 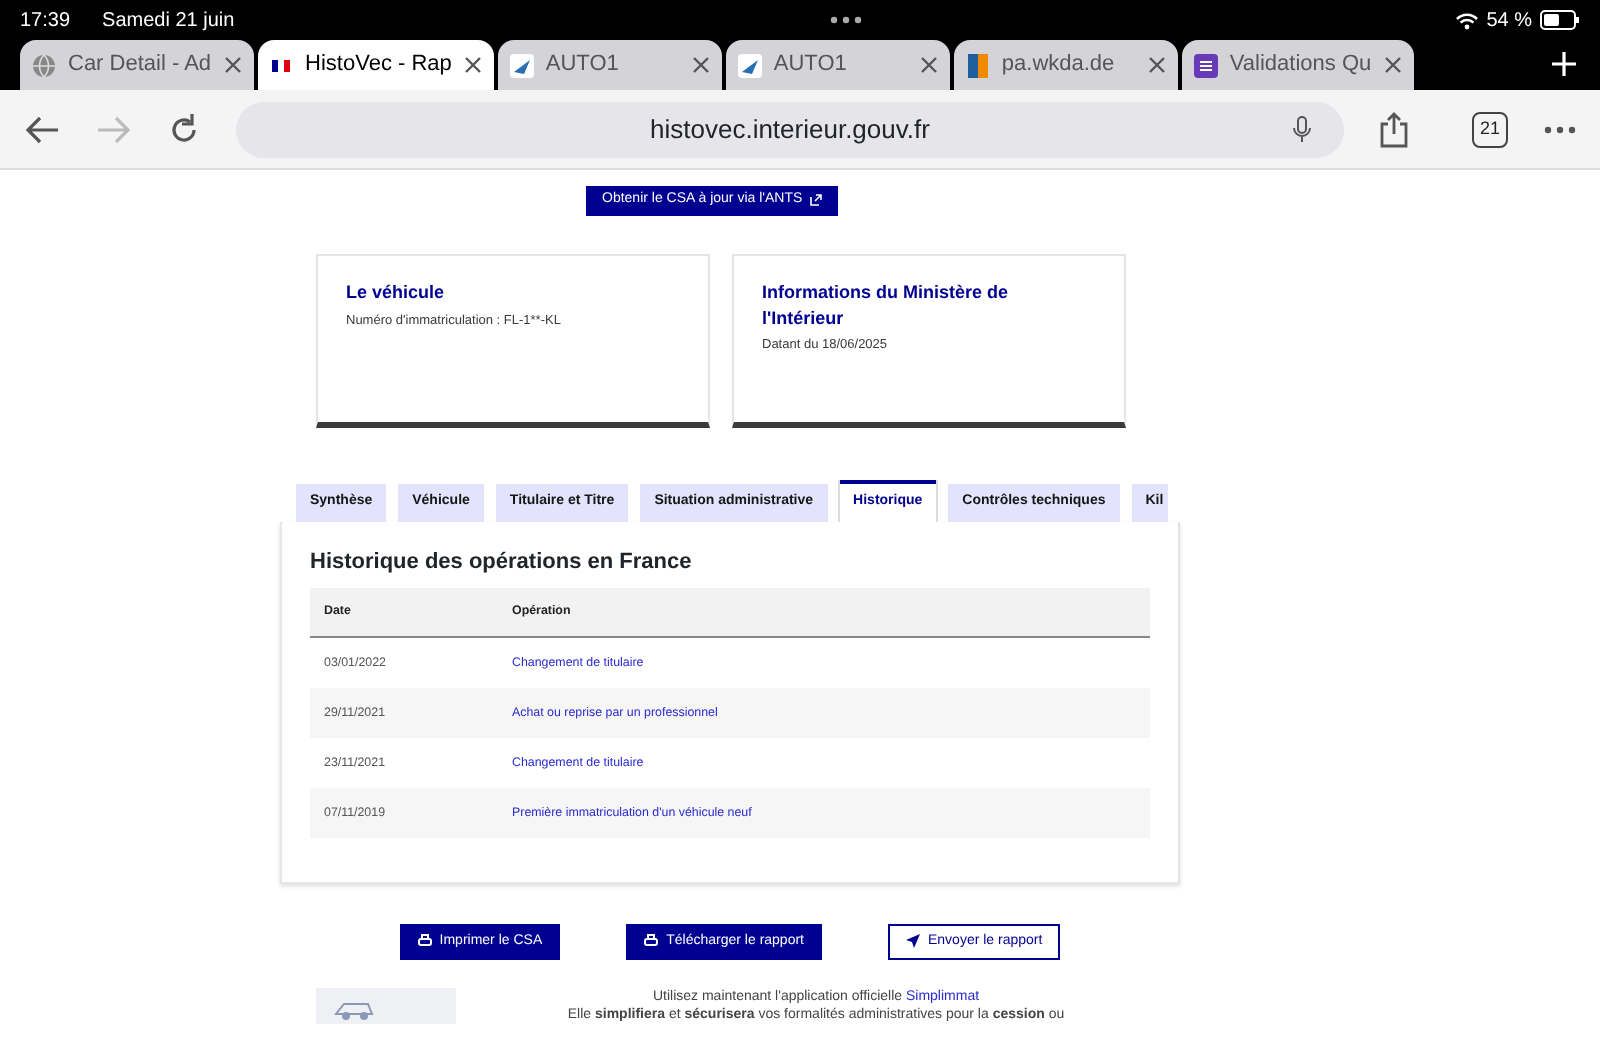 What do you see at coordinates (913, 941) in the screenshot?
I see `send-icon` at bounding box center [913, 941].